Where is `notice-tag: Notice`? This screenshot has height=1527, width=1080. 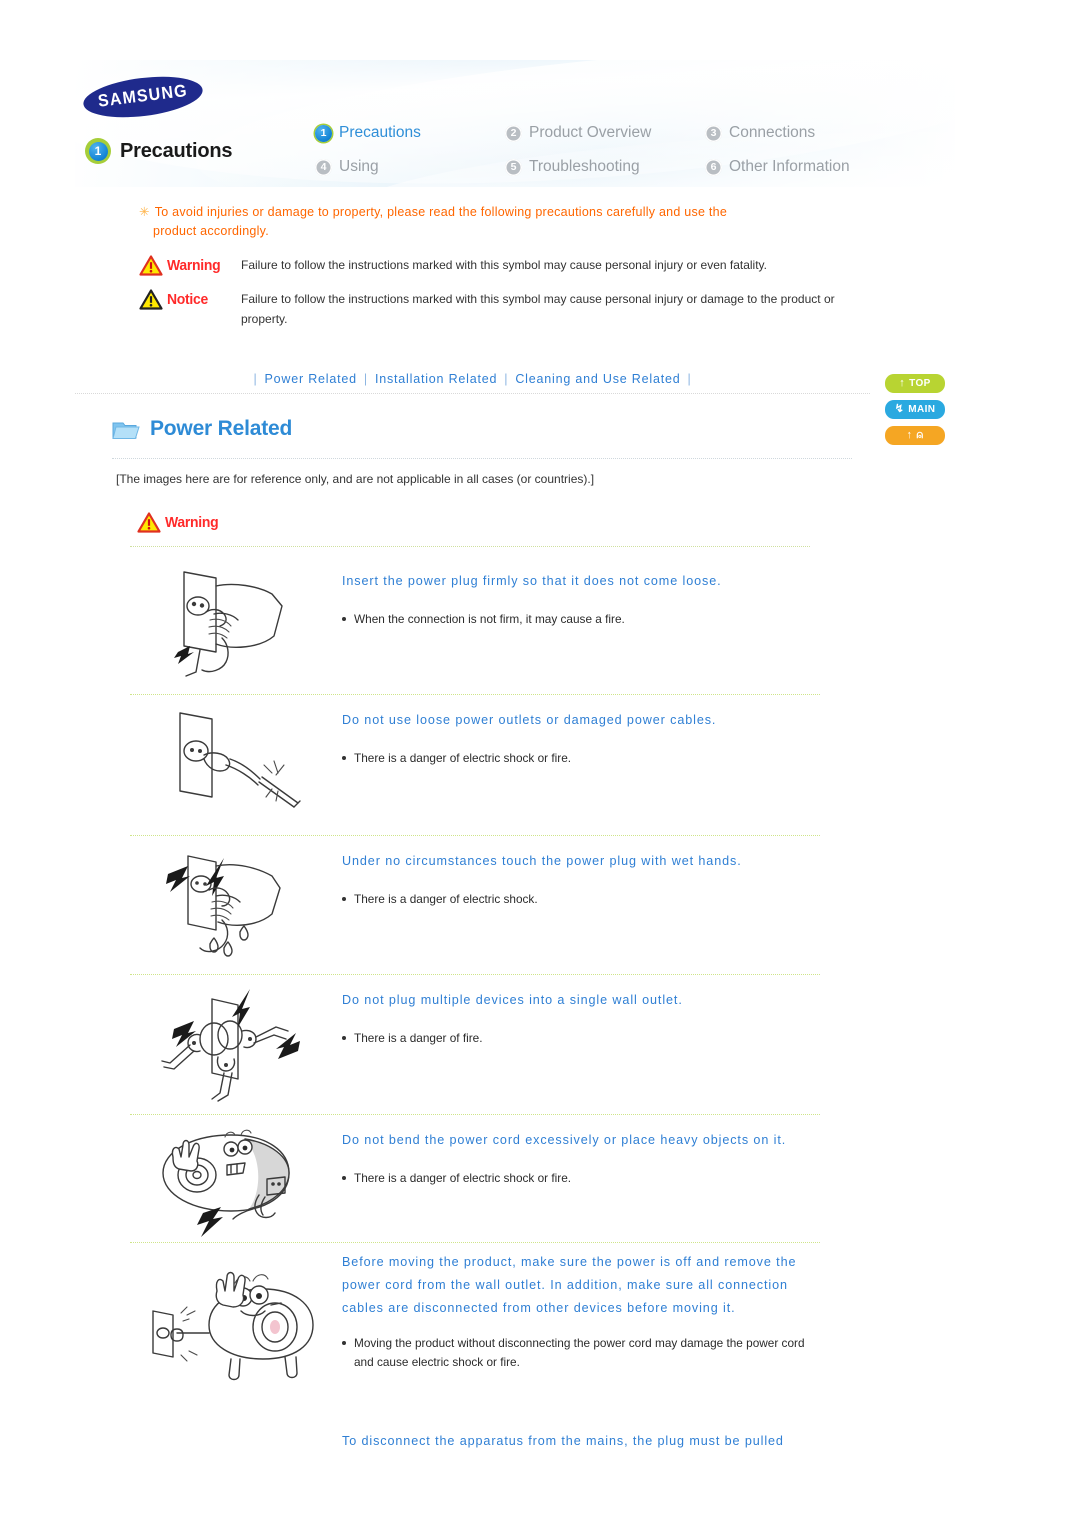 notice-tag: Notice is located at coordinates (190, 299).